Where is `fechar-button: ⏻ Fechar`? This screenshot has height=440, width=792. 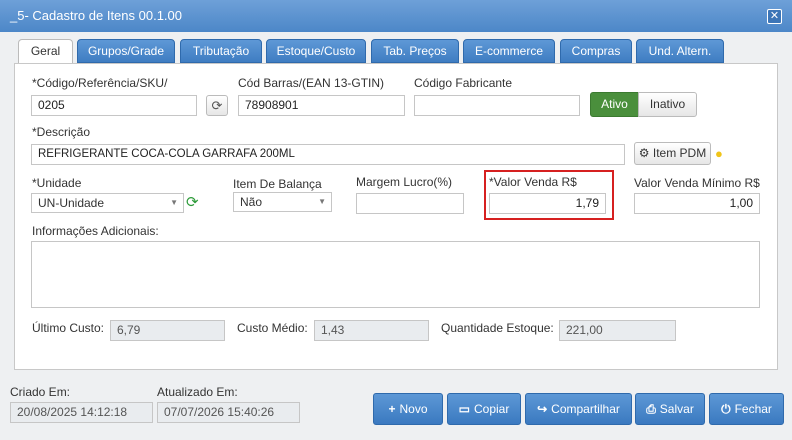 fechar-button: ⏻ Fechar is located at coordinates (746, 409).